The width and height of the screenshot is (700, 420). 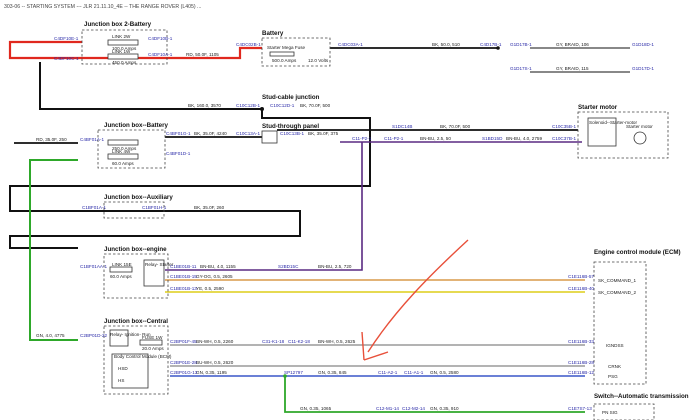 What do you see at coordinates (581, 372) in the screenshot?
I see `ecm-pin5: C1E116B-12` at bounding box center [581, 372].